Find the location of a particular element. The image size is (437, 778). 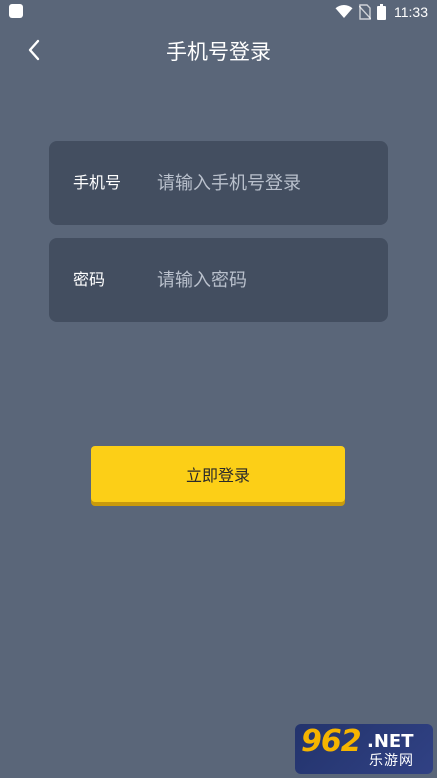

battery-icon is located at coordinates (381, 12).